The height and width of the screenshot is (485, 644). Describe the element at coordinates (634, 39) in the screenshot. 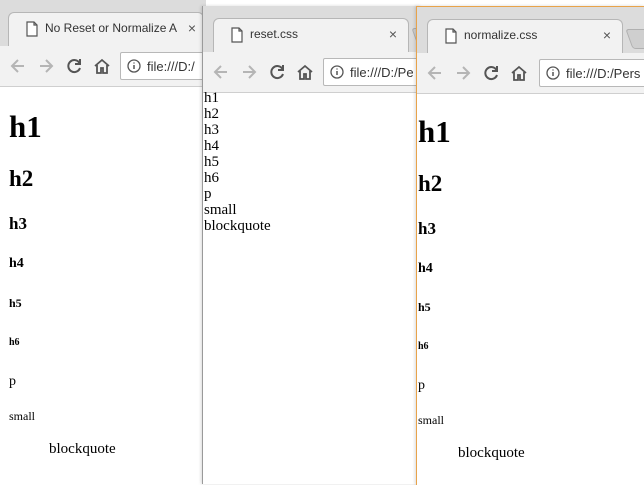

I see `new-tab-button` at that location.